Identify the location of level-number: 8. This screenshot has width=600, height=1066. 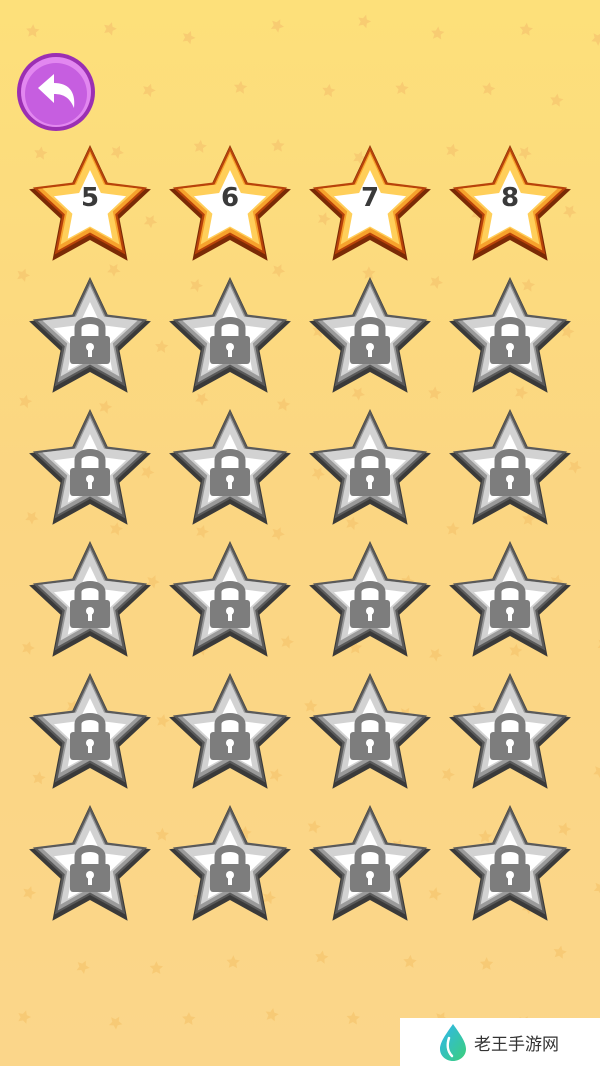
(510, 198).